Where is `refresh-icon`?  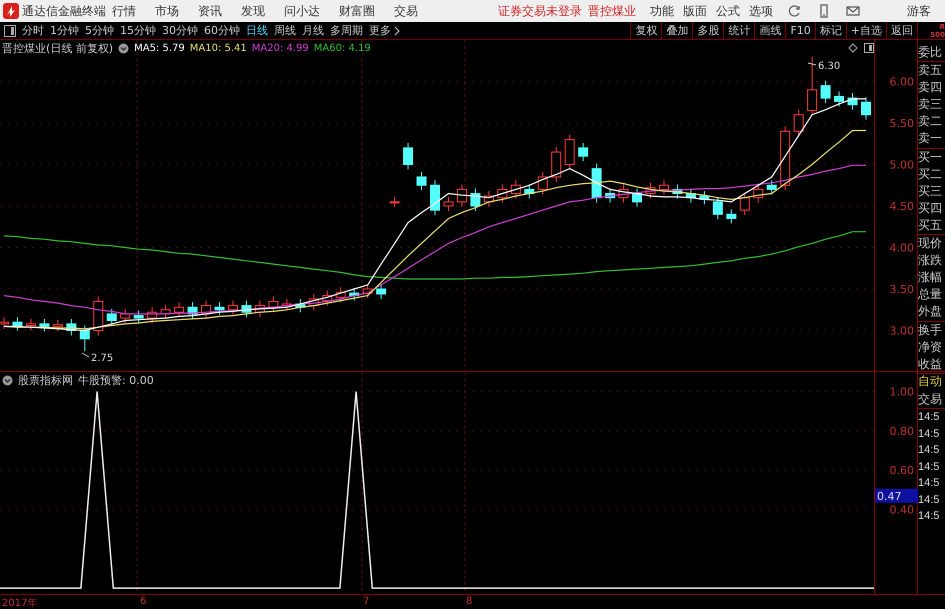 refresh-icon is located at coordinates (795, 11).